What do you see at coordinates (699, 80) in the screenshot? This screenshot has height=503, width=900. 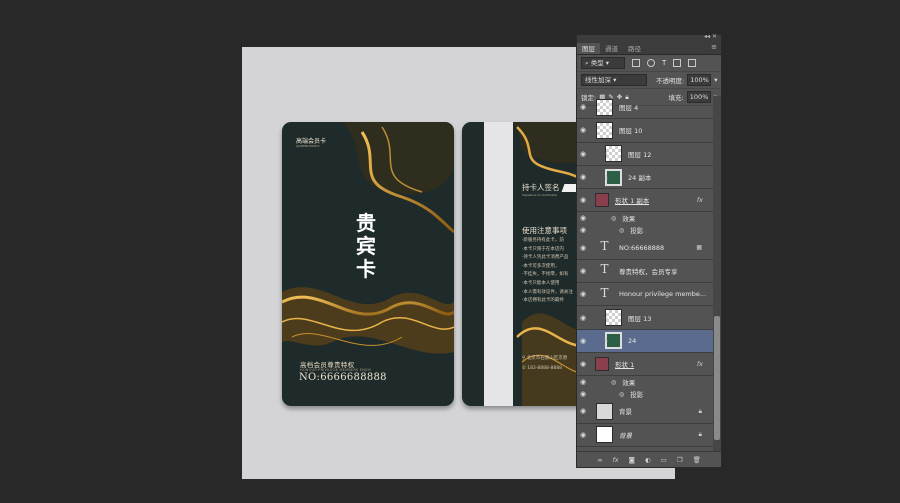 I see `opacity-input: 100%` at bounding box center [699, 80].